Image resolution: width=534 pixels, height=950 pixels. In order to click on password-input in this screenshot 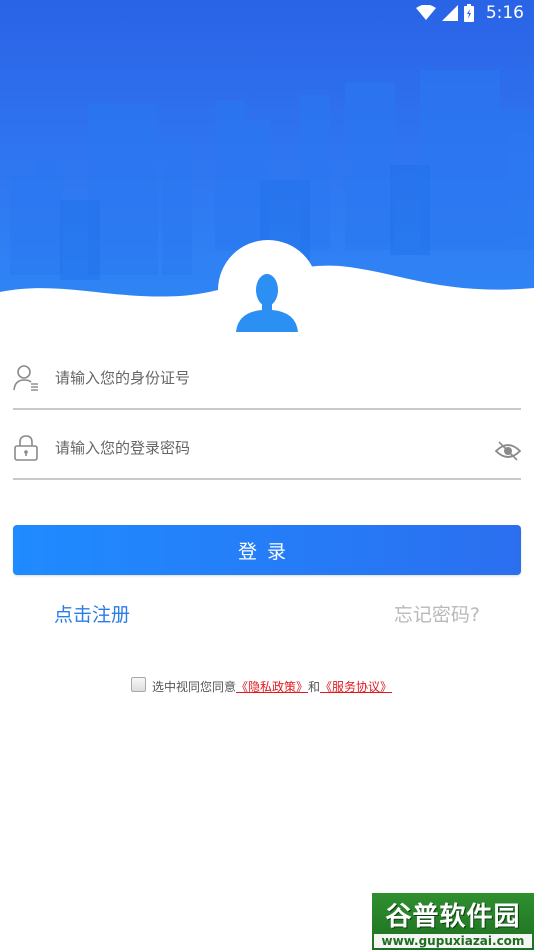, I will do `click(265, 448)`.